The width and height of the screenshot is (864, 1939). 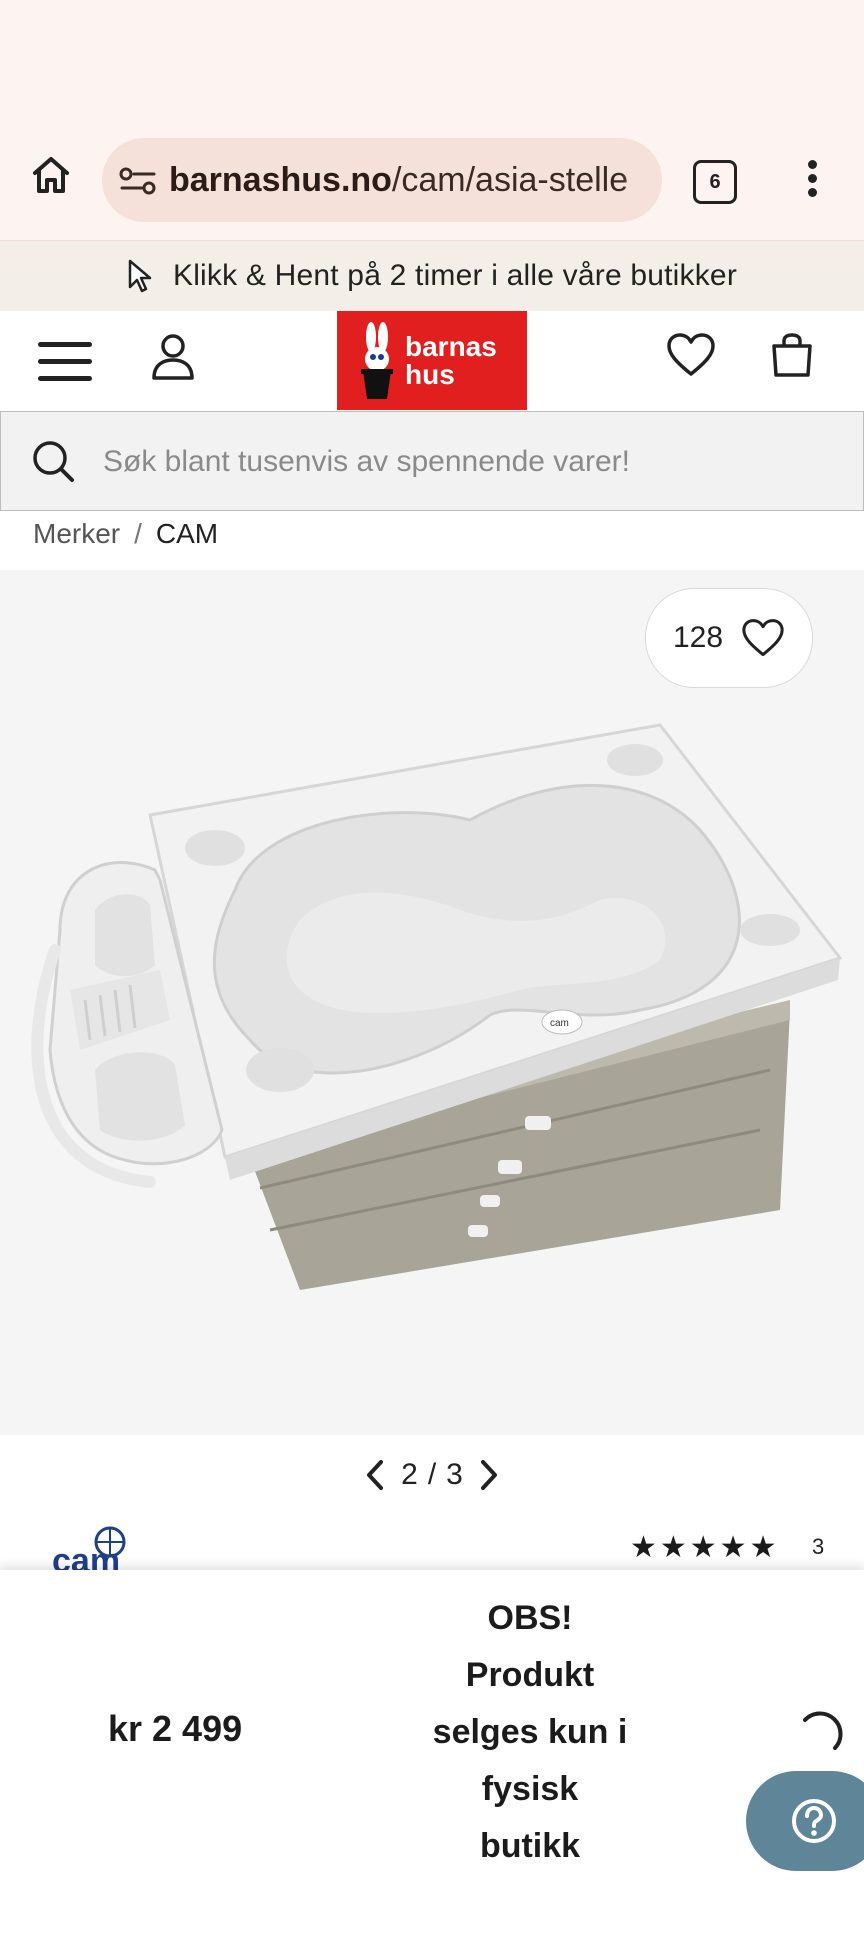 I want to click on notice-line: fysisk, so click(x=530, y=1789).